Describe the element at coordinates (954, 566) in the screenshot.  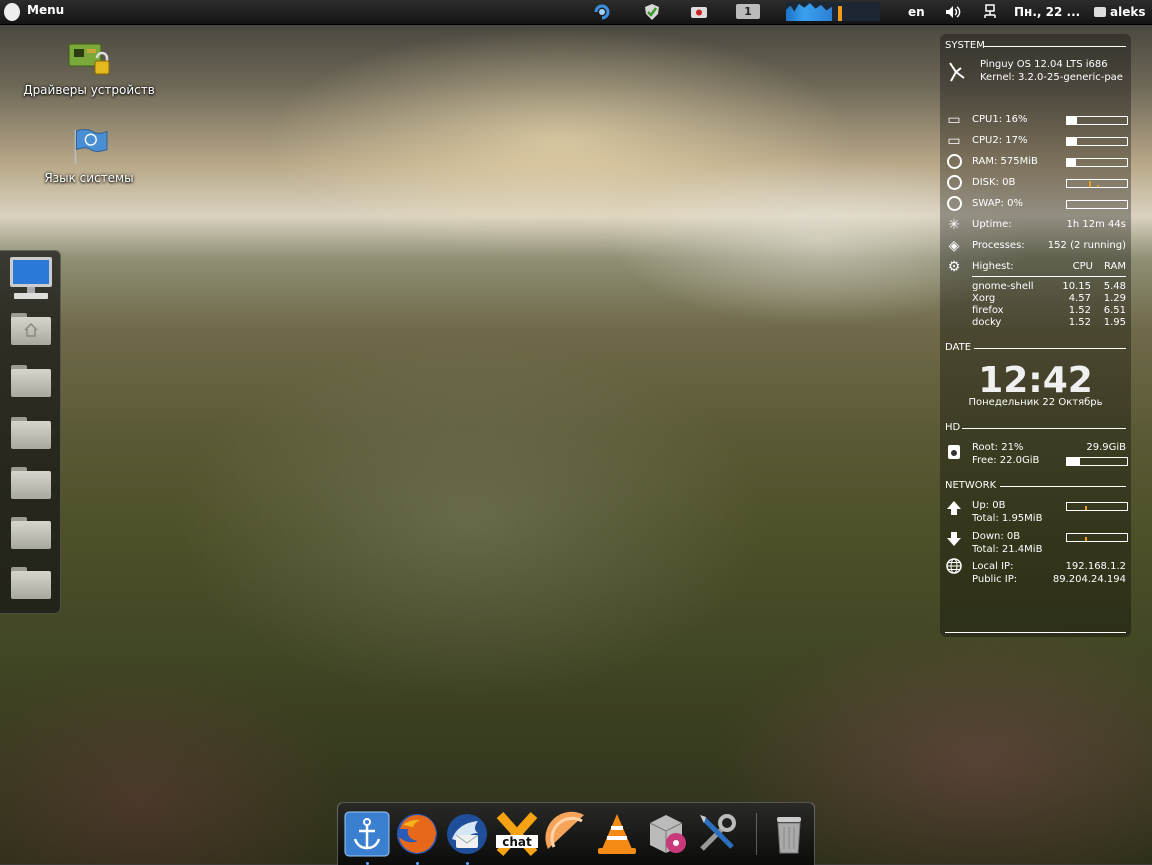
I see `globe-icon` at that location.